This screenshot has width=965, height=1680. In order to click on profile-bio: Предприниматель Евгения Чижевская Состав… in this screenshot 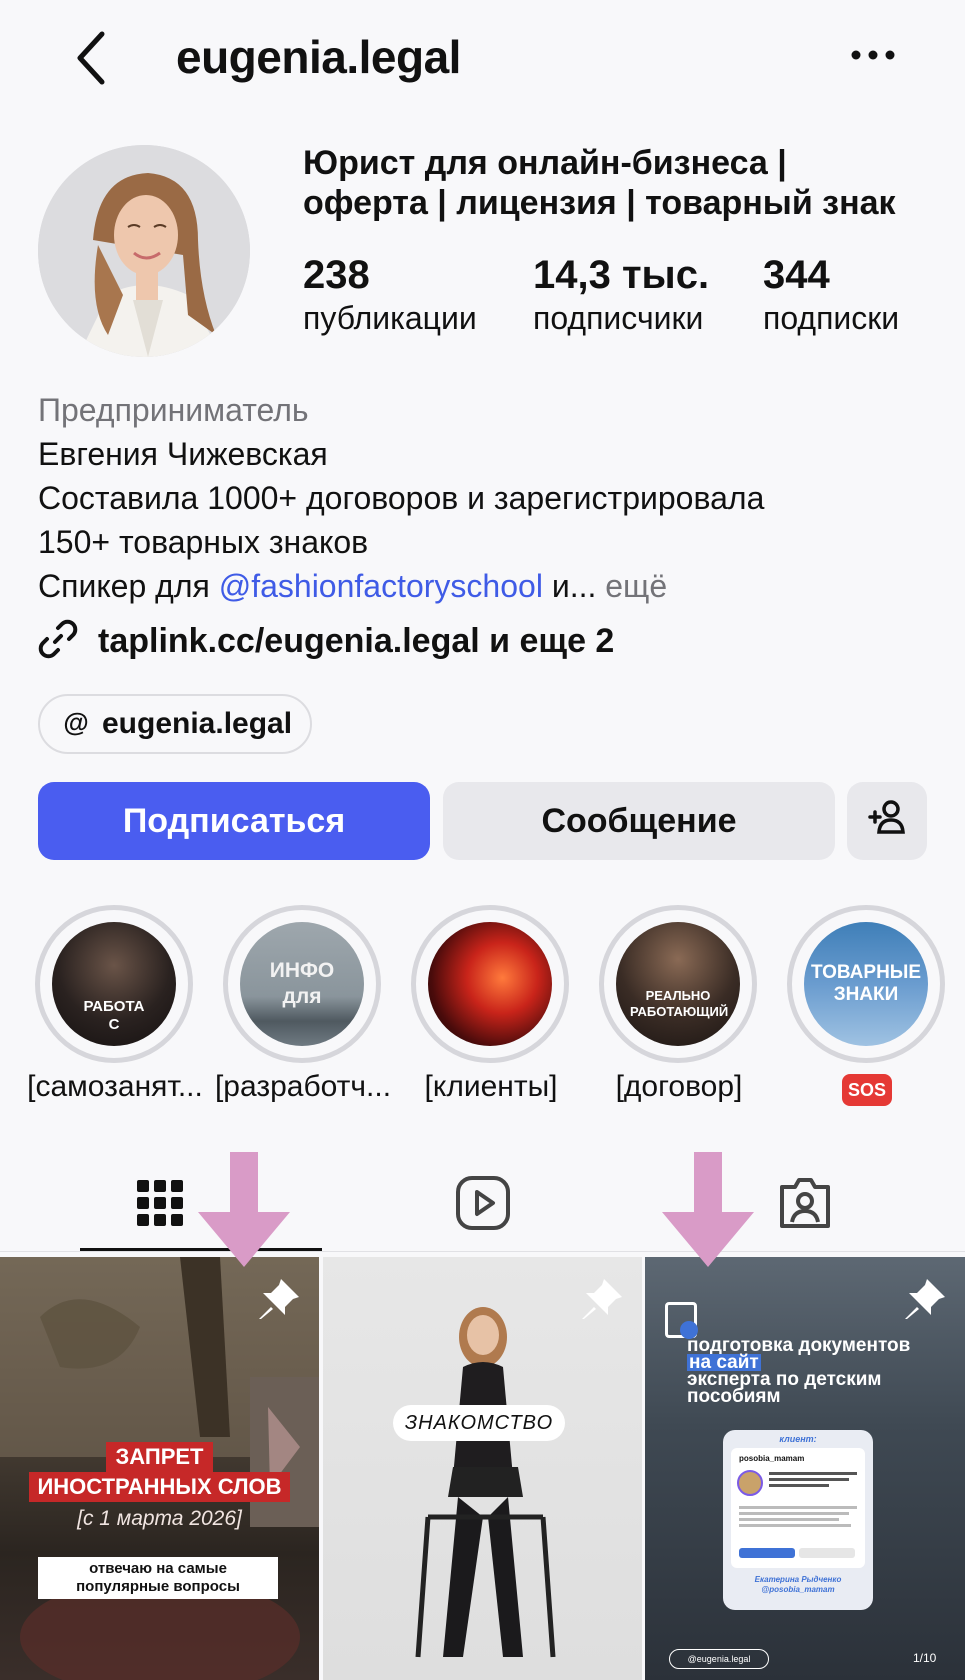, I will do `click(488, 498)`.